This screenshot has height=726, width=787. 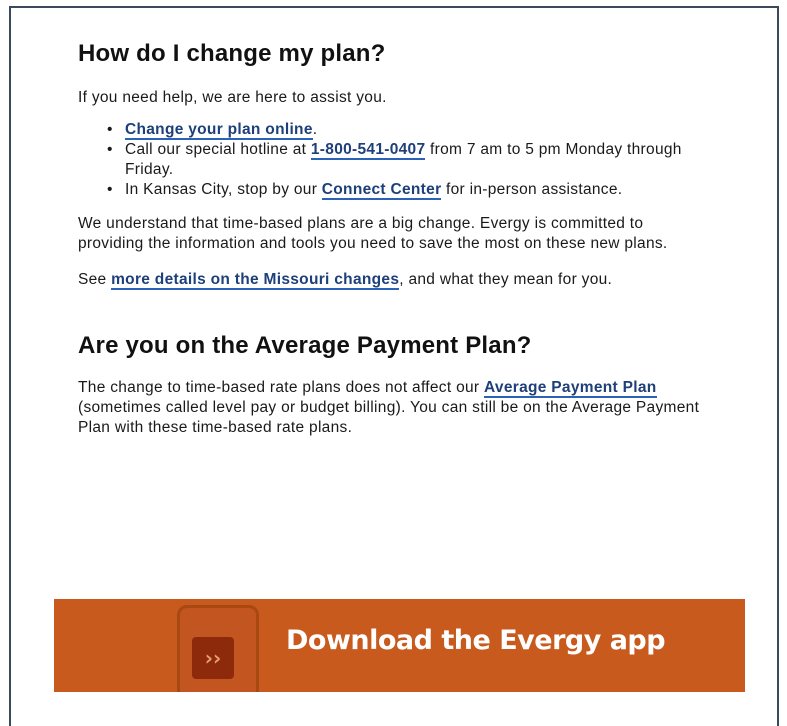 I want to click on average-payment-plan-link: Average Payment Plan, so click(x=570, y=388).